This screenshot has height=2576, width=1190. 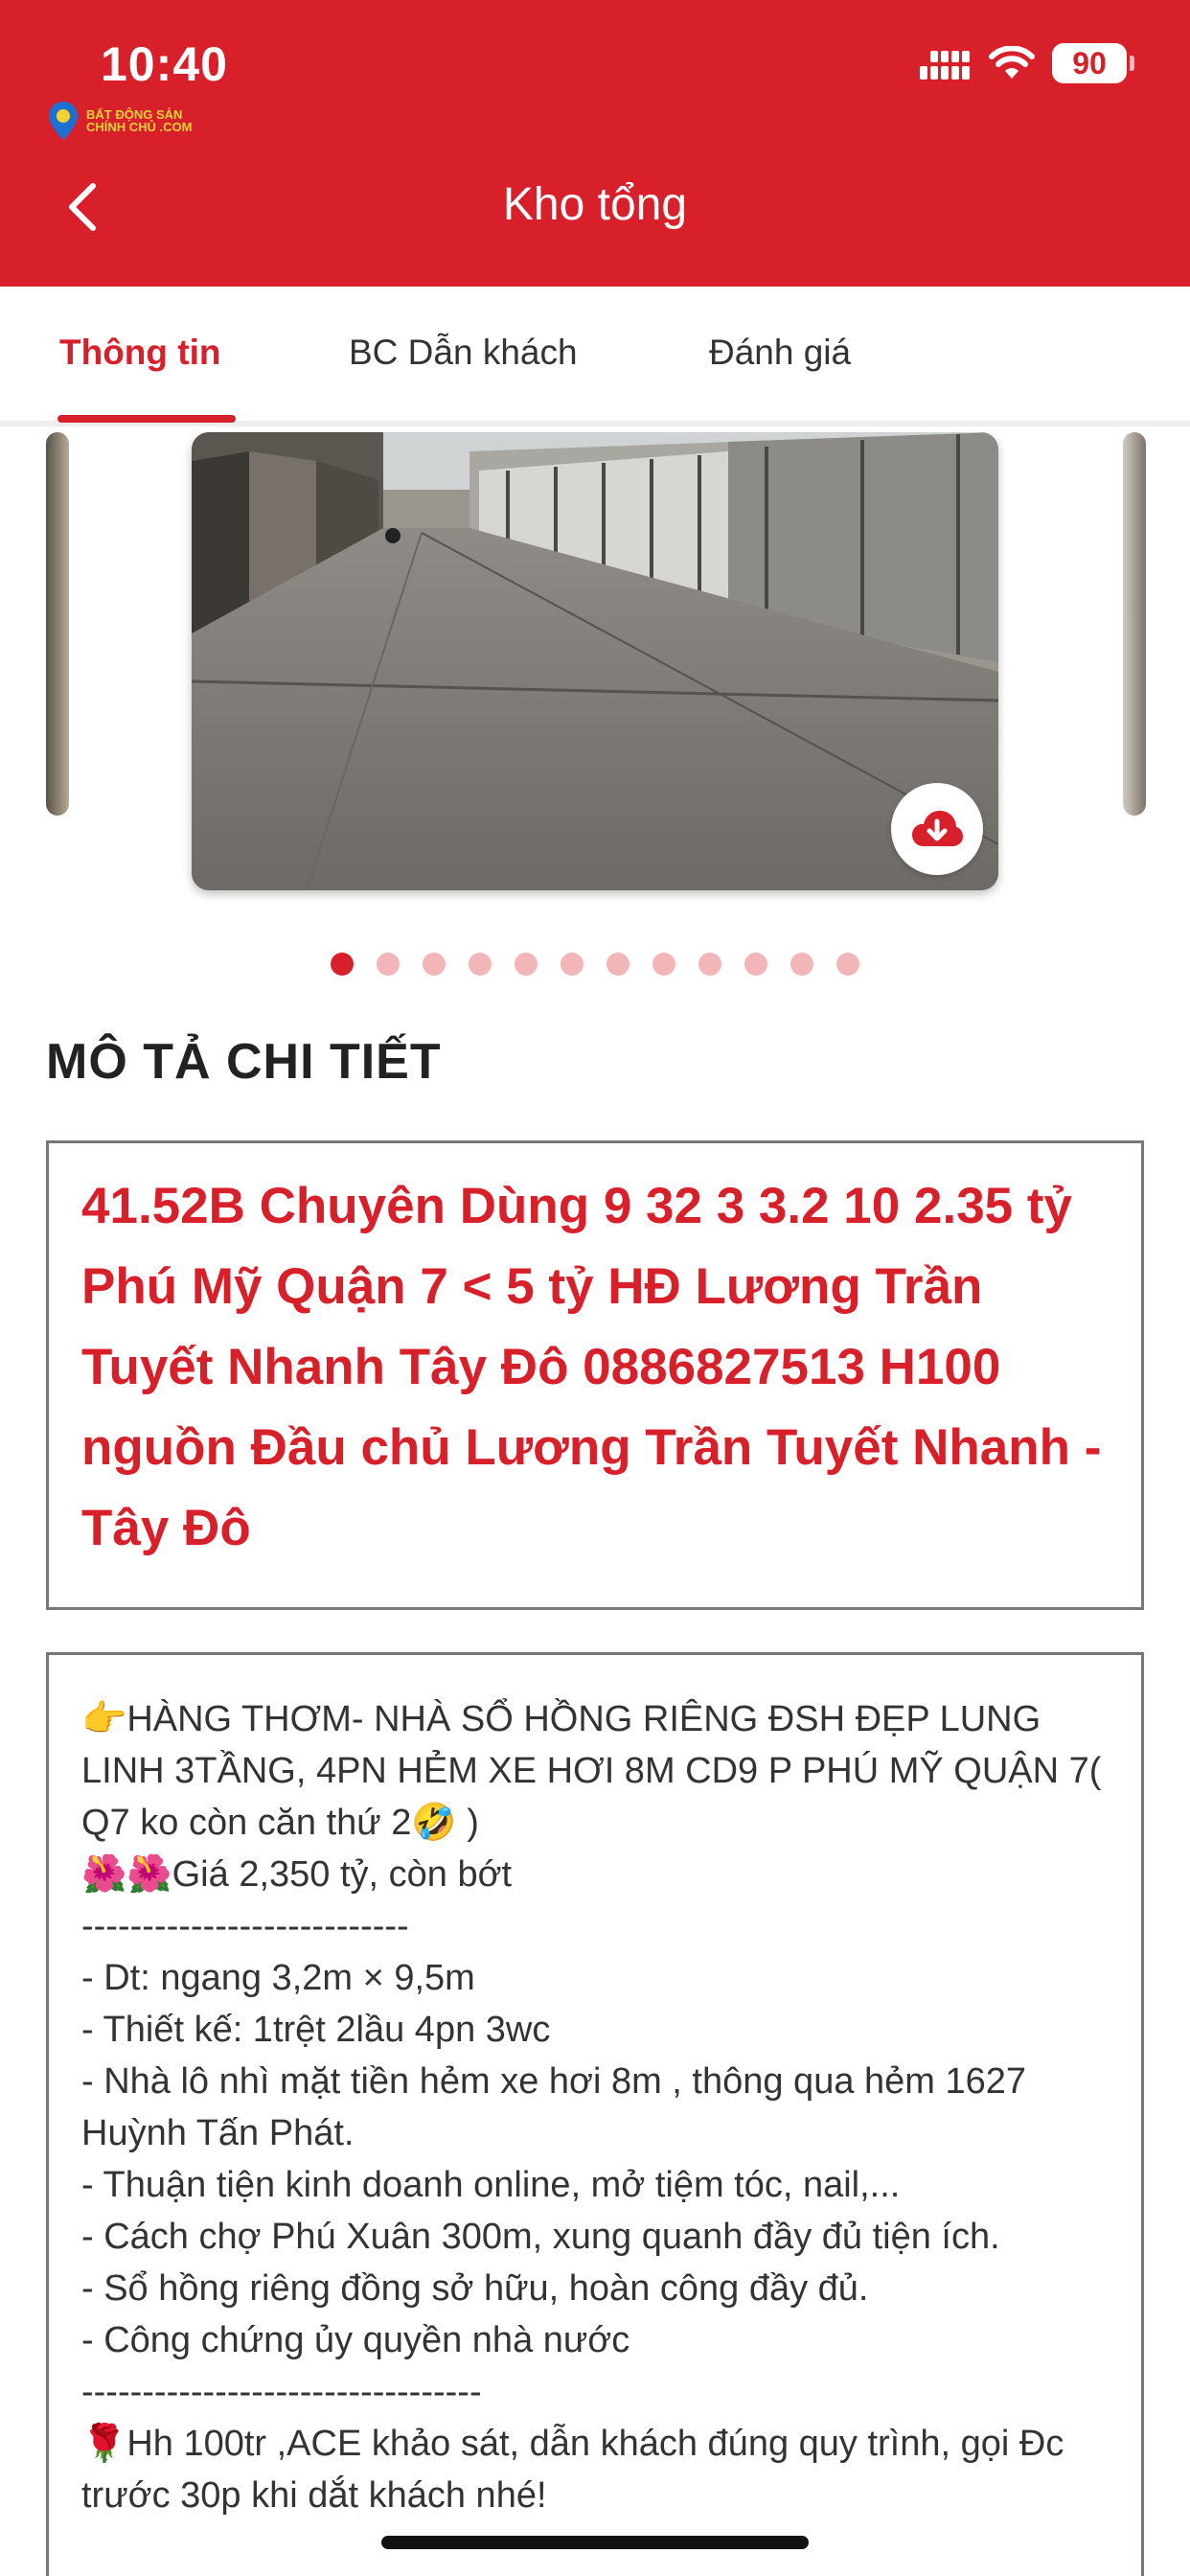 What do you see at coordinates (245, 1926) in the screenshot?
I see `description-line: ---------------------------` at bounding box center [245, 1926].